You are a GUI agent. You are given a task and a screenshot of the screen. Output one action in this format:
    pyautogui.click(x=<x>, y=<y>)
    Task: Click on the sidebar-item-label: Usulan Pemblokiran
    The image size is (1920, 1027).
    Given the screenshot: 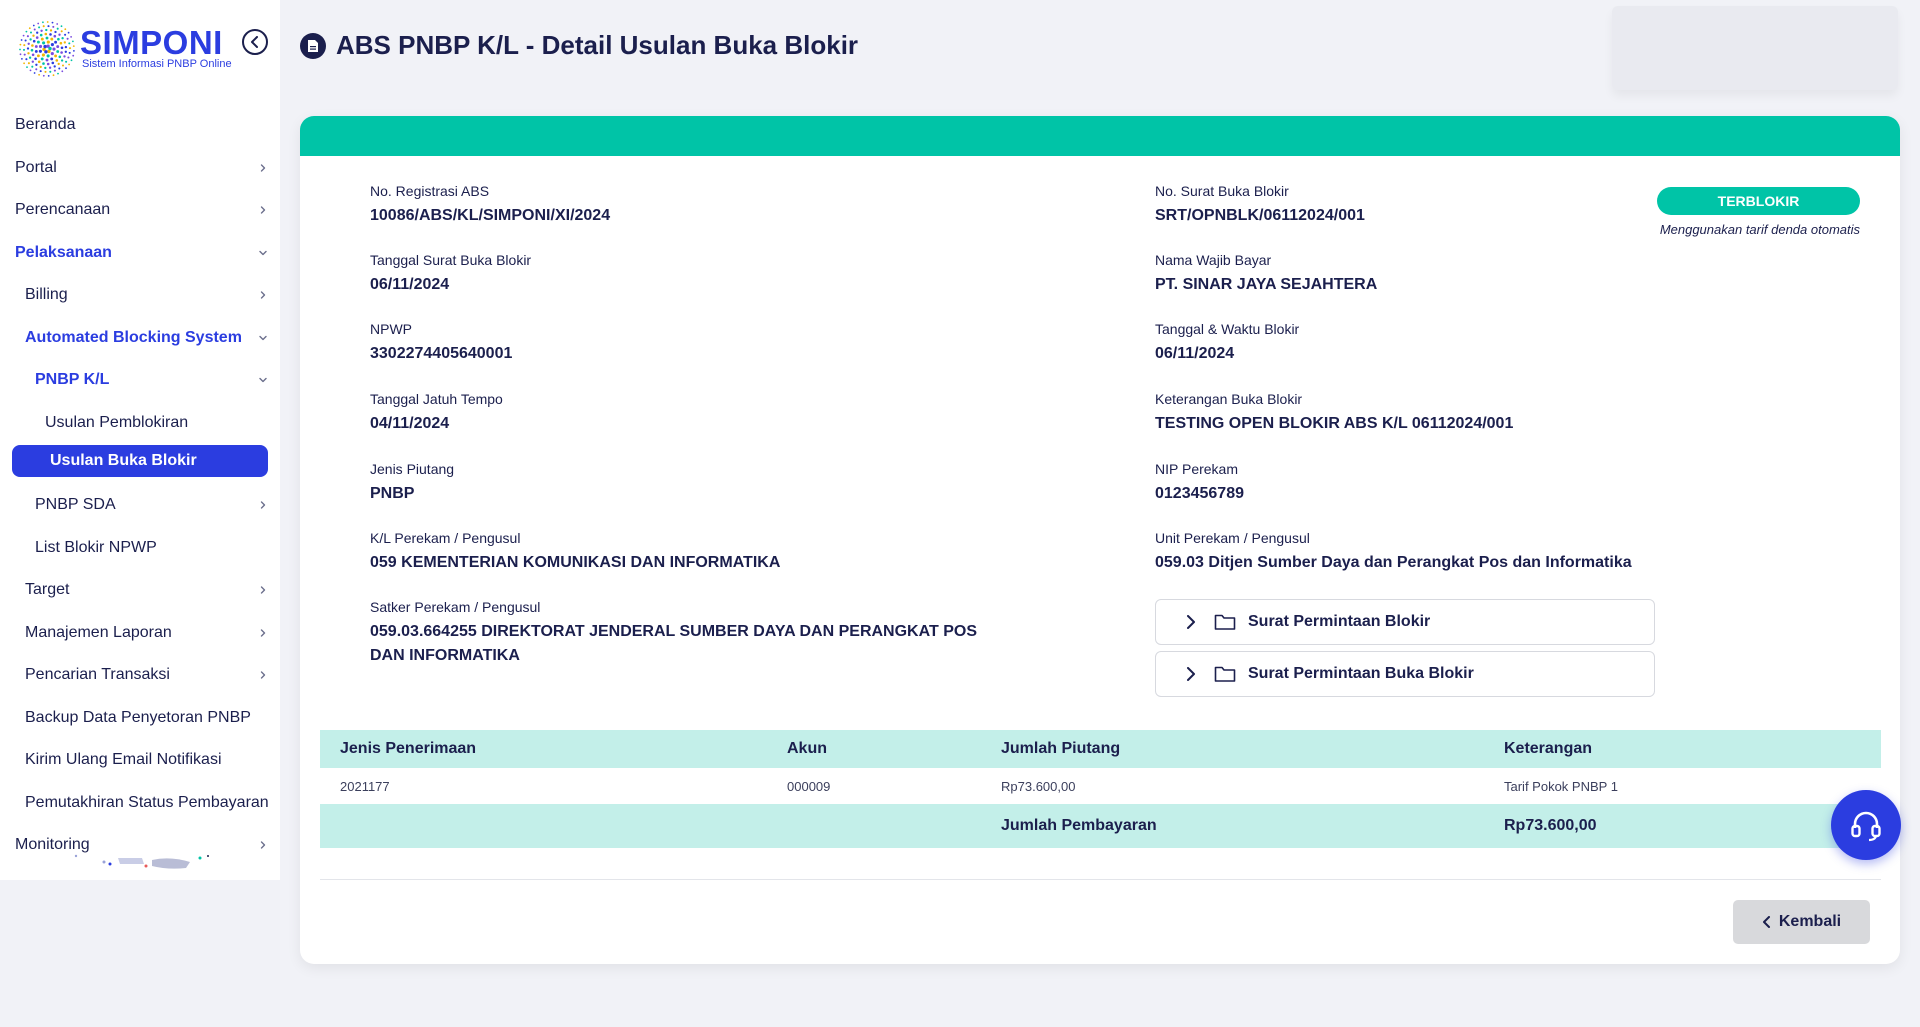 What is the action you would take?
    pyautogui.click(x=117, y=422)
    